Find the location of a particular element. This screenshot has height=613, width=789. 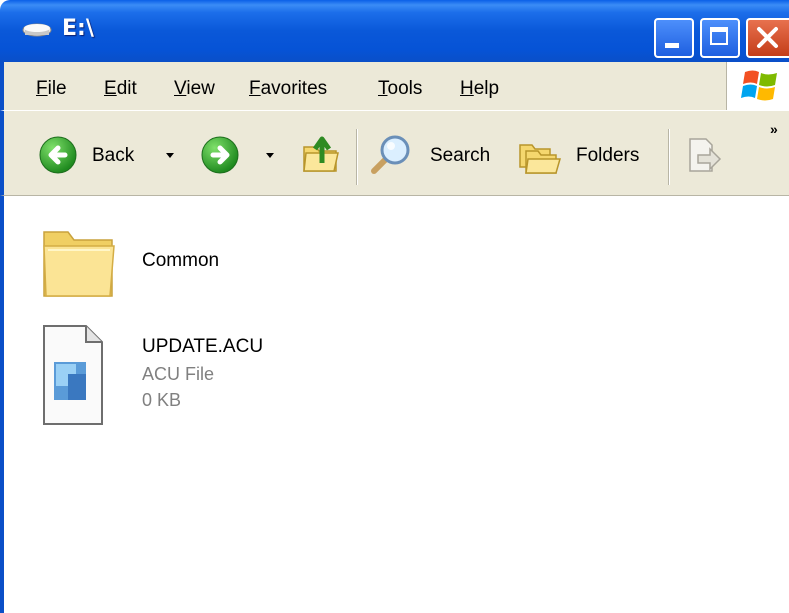

move-to-icon is located at coordinates (704, 155).